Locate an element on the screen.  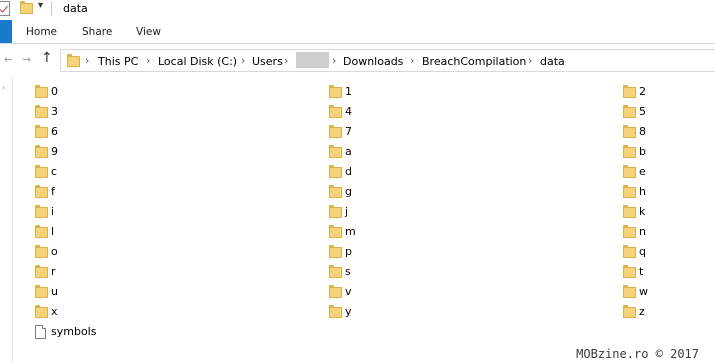
breadcrumb-local-disk: Local Disk (C:) is located at coordinates (197, 61).